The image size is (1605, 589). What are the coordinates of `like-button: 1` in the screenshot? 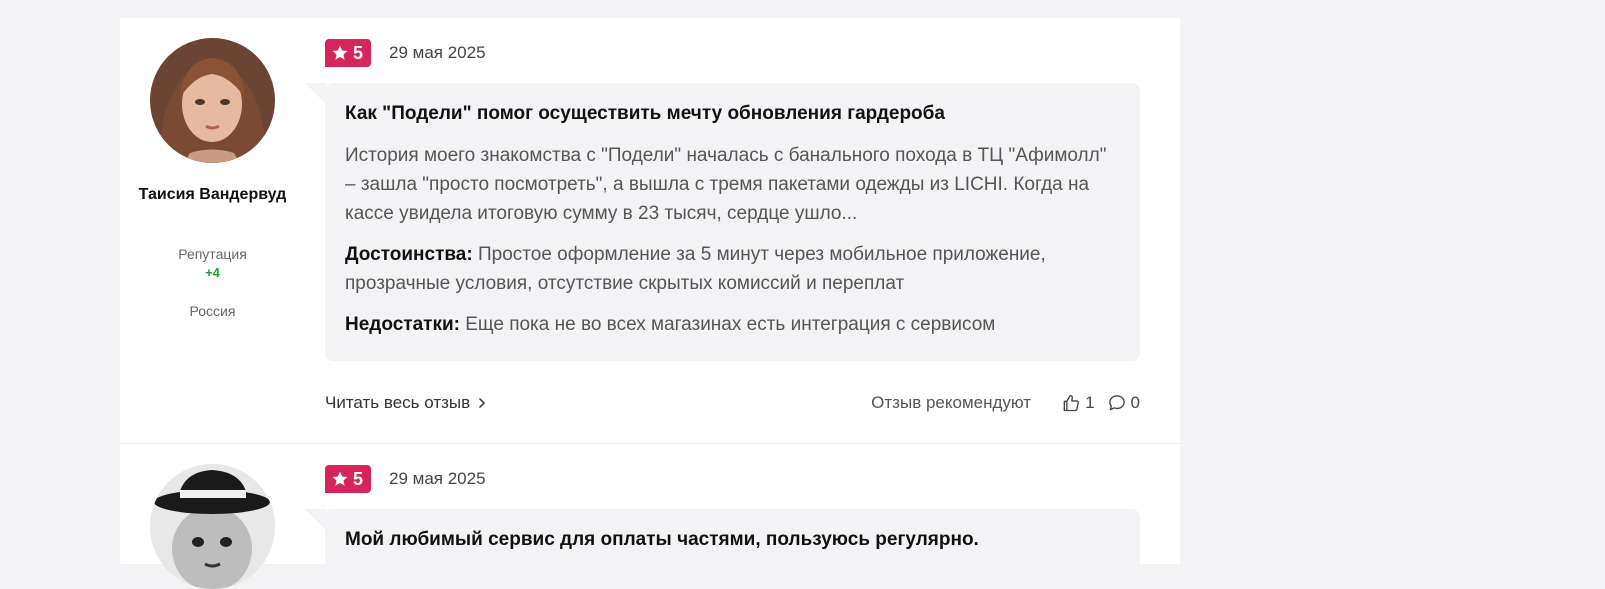 It's located at (1078, 403).